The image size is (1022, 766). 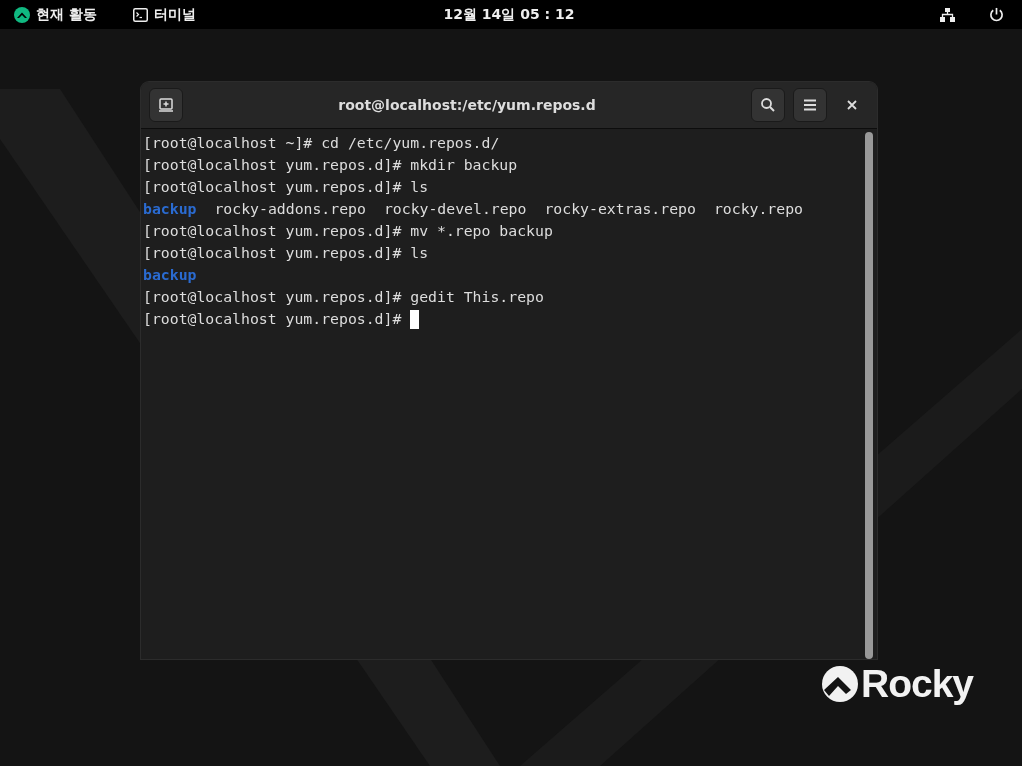 I want to click on menu-icon, so click(x=810, y=105).